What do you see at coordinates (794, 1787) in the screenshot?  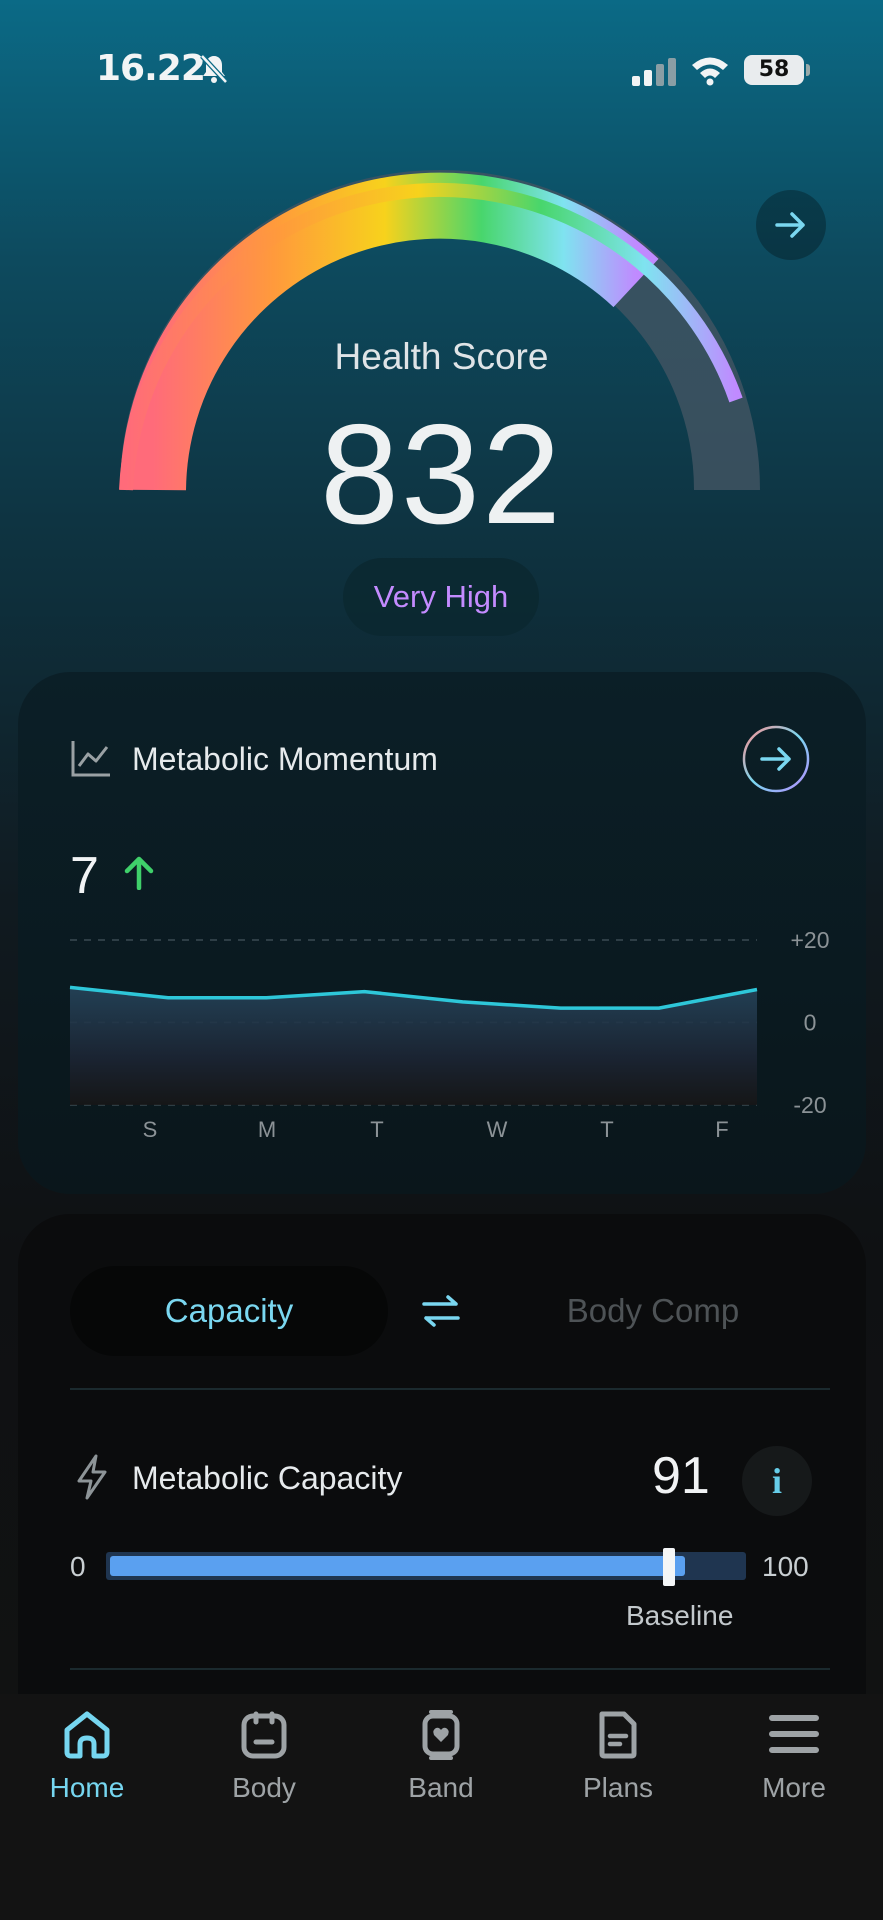 I see `nav-label: More` at bounding box center [794, 1787].